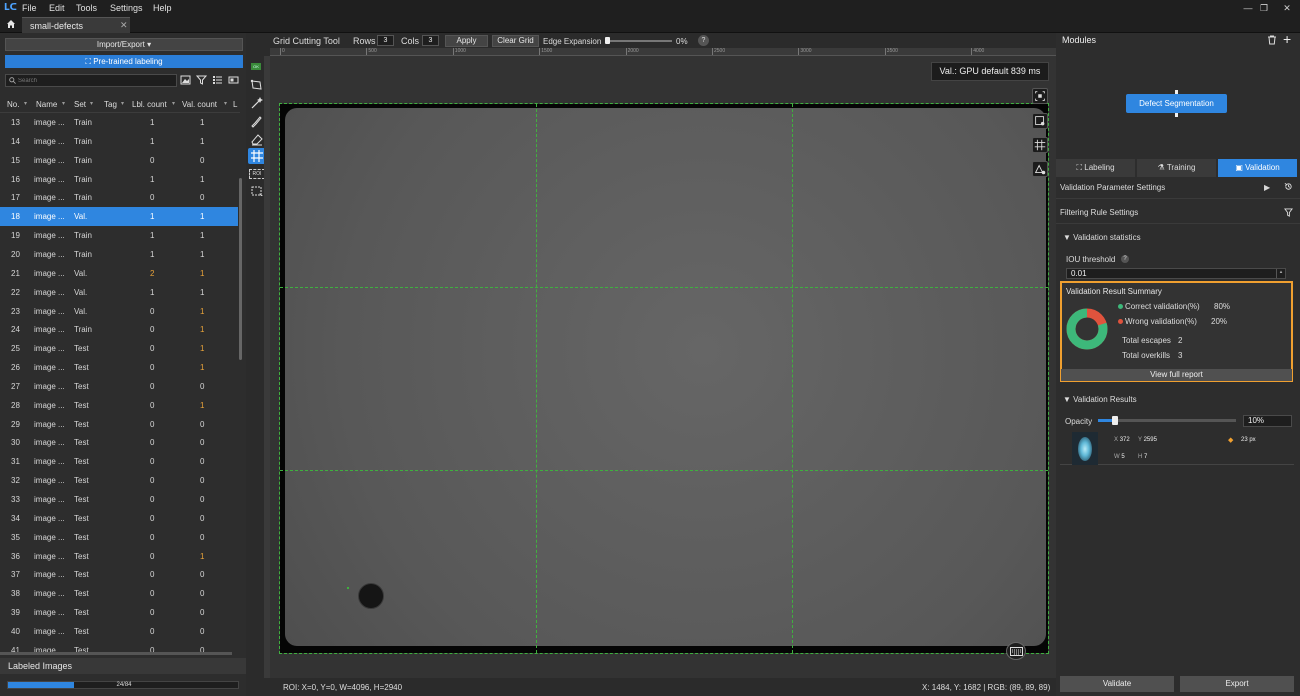  I want to click on table-row: 33 image ... Test 0 0, so click(119, 499).